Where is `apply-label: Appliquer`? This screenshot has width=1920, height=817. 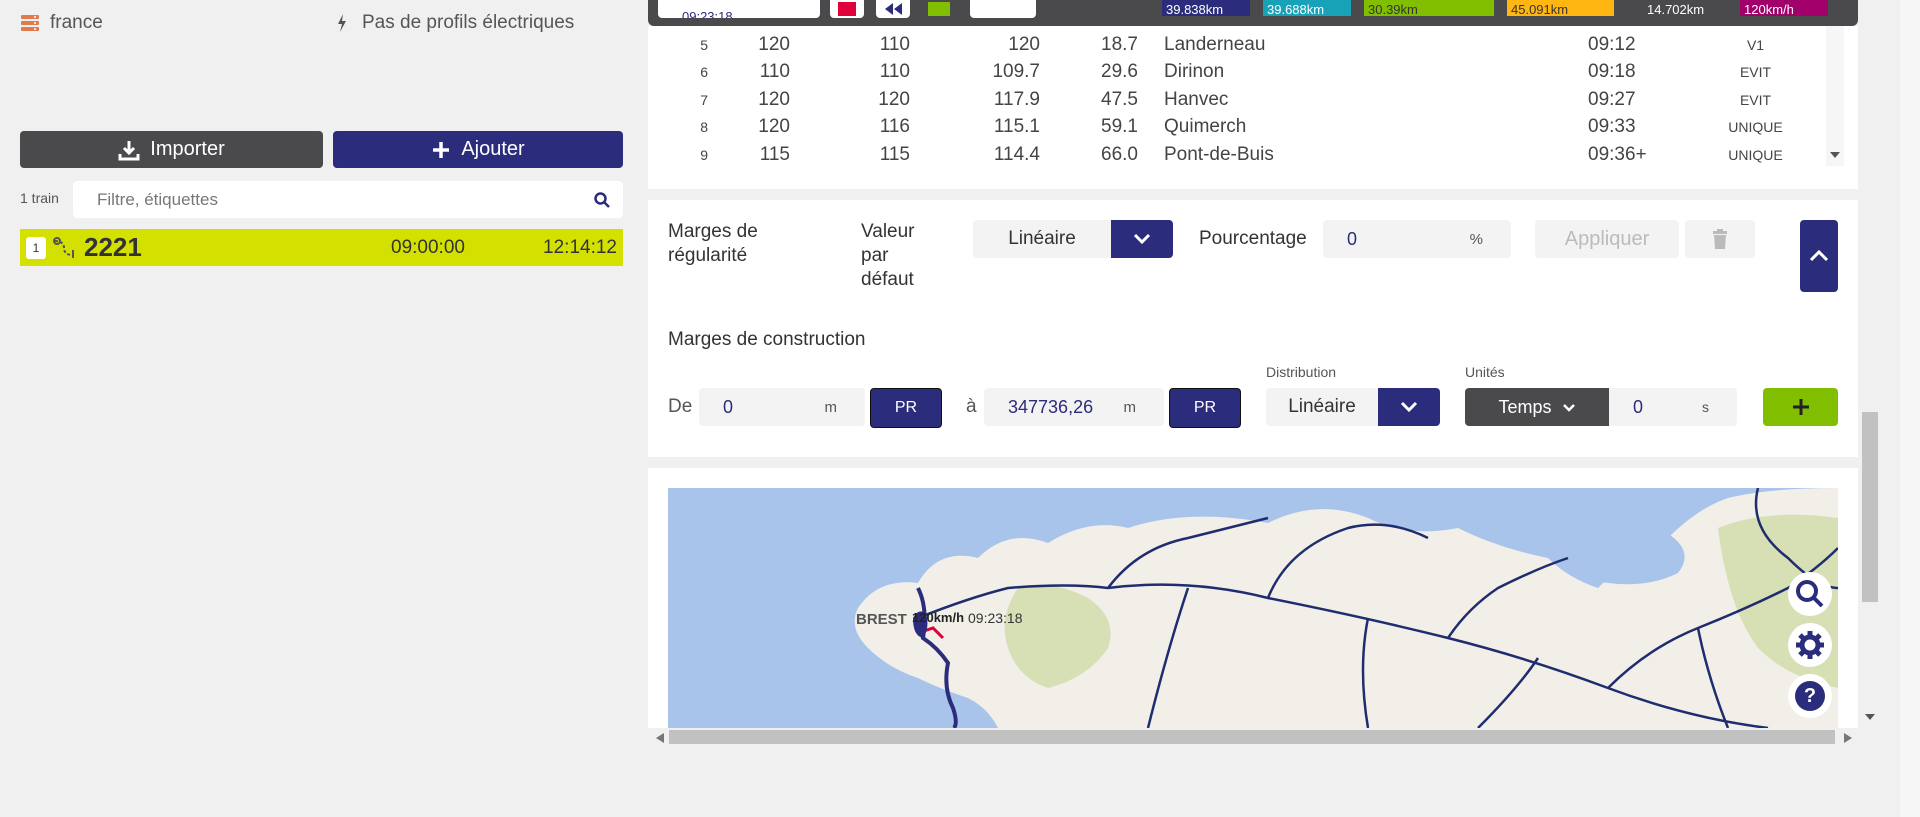
apply-label: Appliquer is located at coordinates (1607, 238).